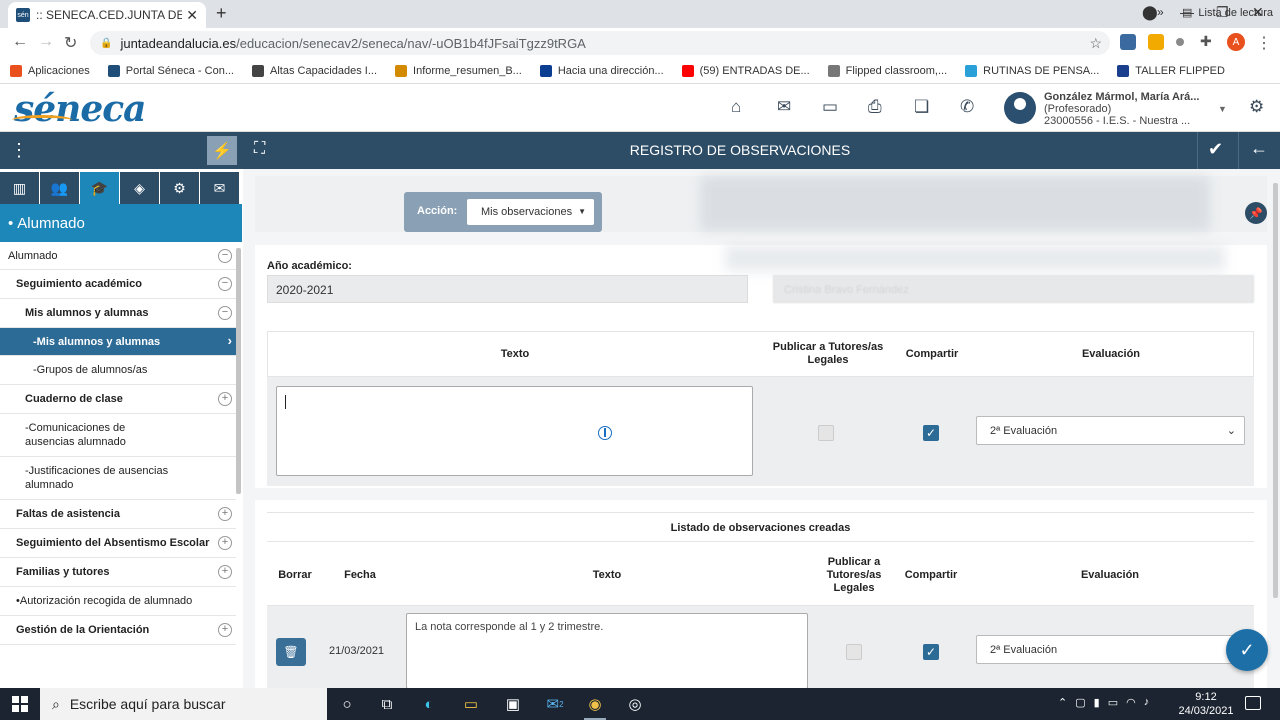 This screenshot has height=720, width=1280. Describe the element at coordinates (107, 15) in the screenshot. I see `browser-tab: sén :: SENECA.CED.JUNTA DE ANDALUCÍA ✕` at that location.